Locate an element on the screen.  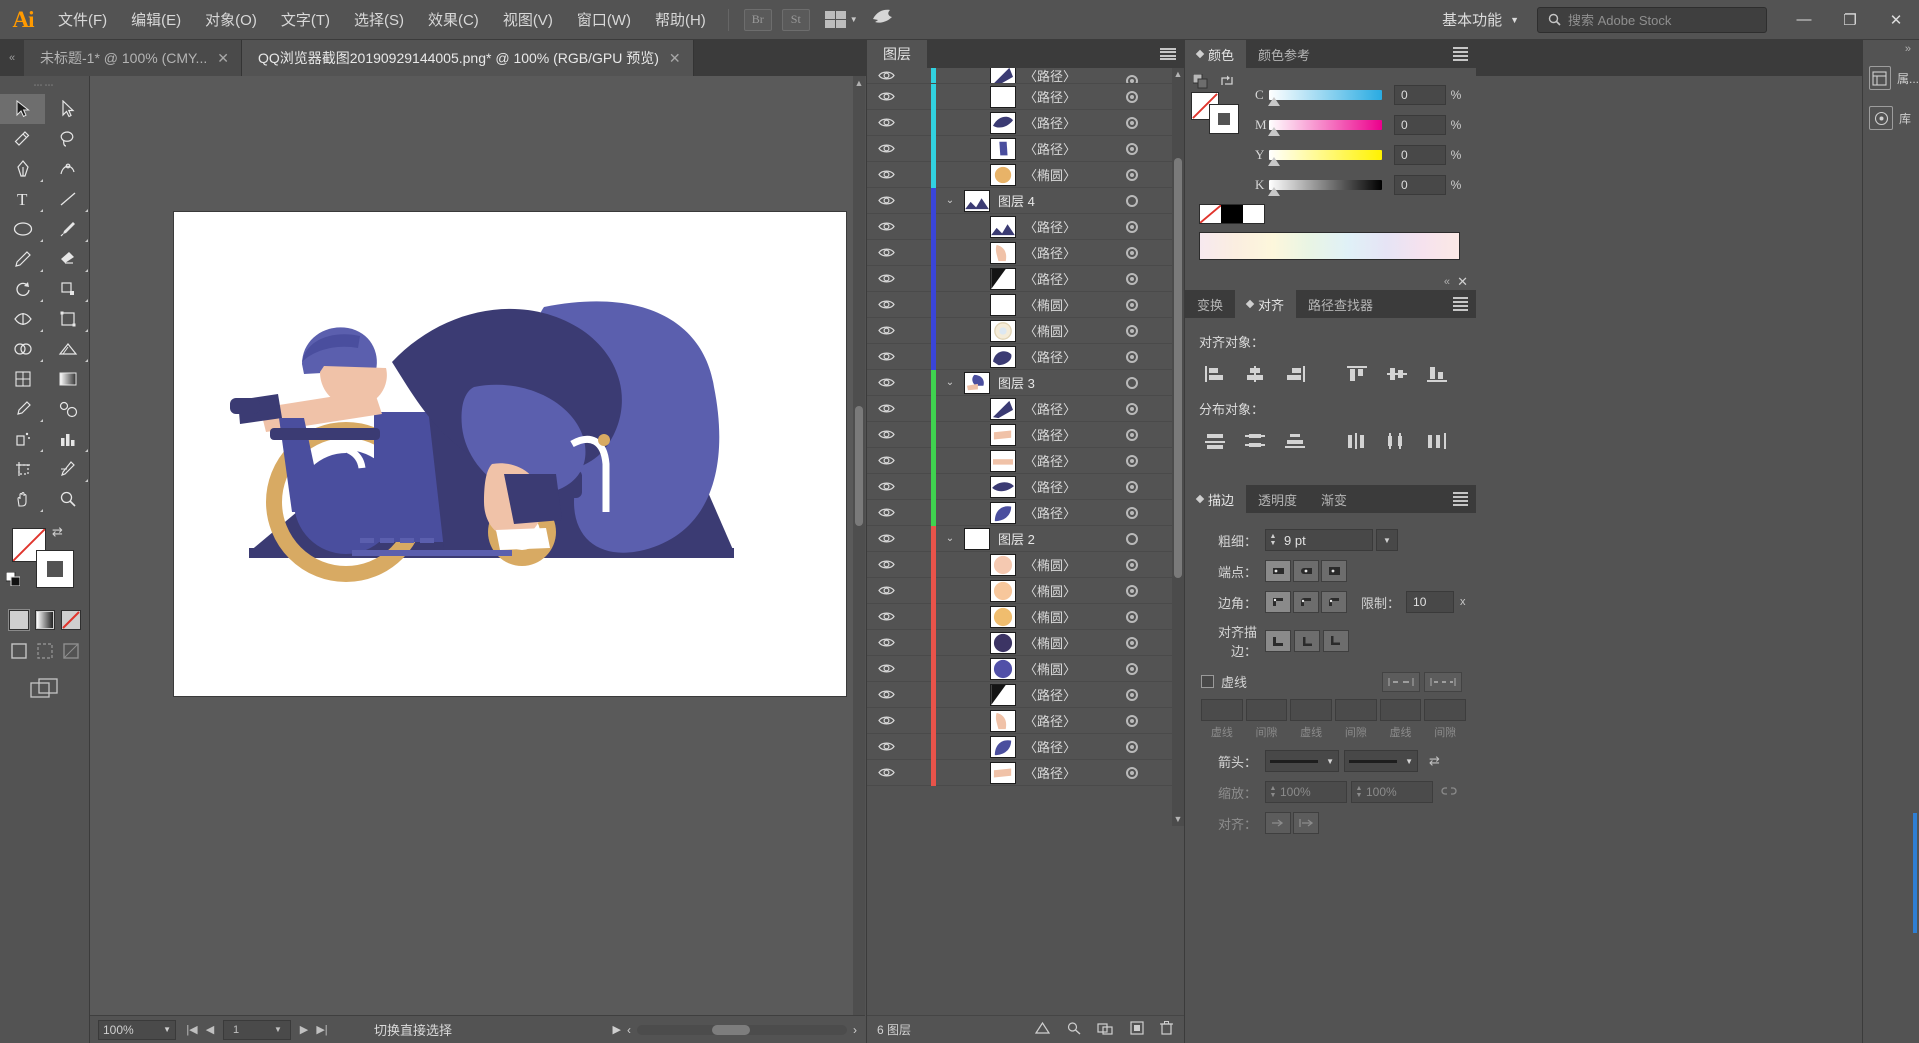
color-fill-swatch is located at coordinates (1224, 119).